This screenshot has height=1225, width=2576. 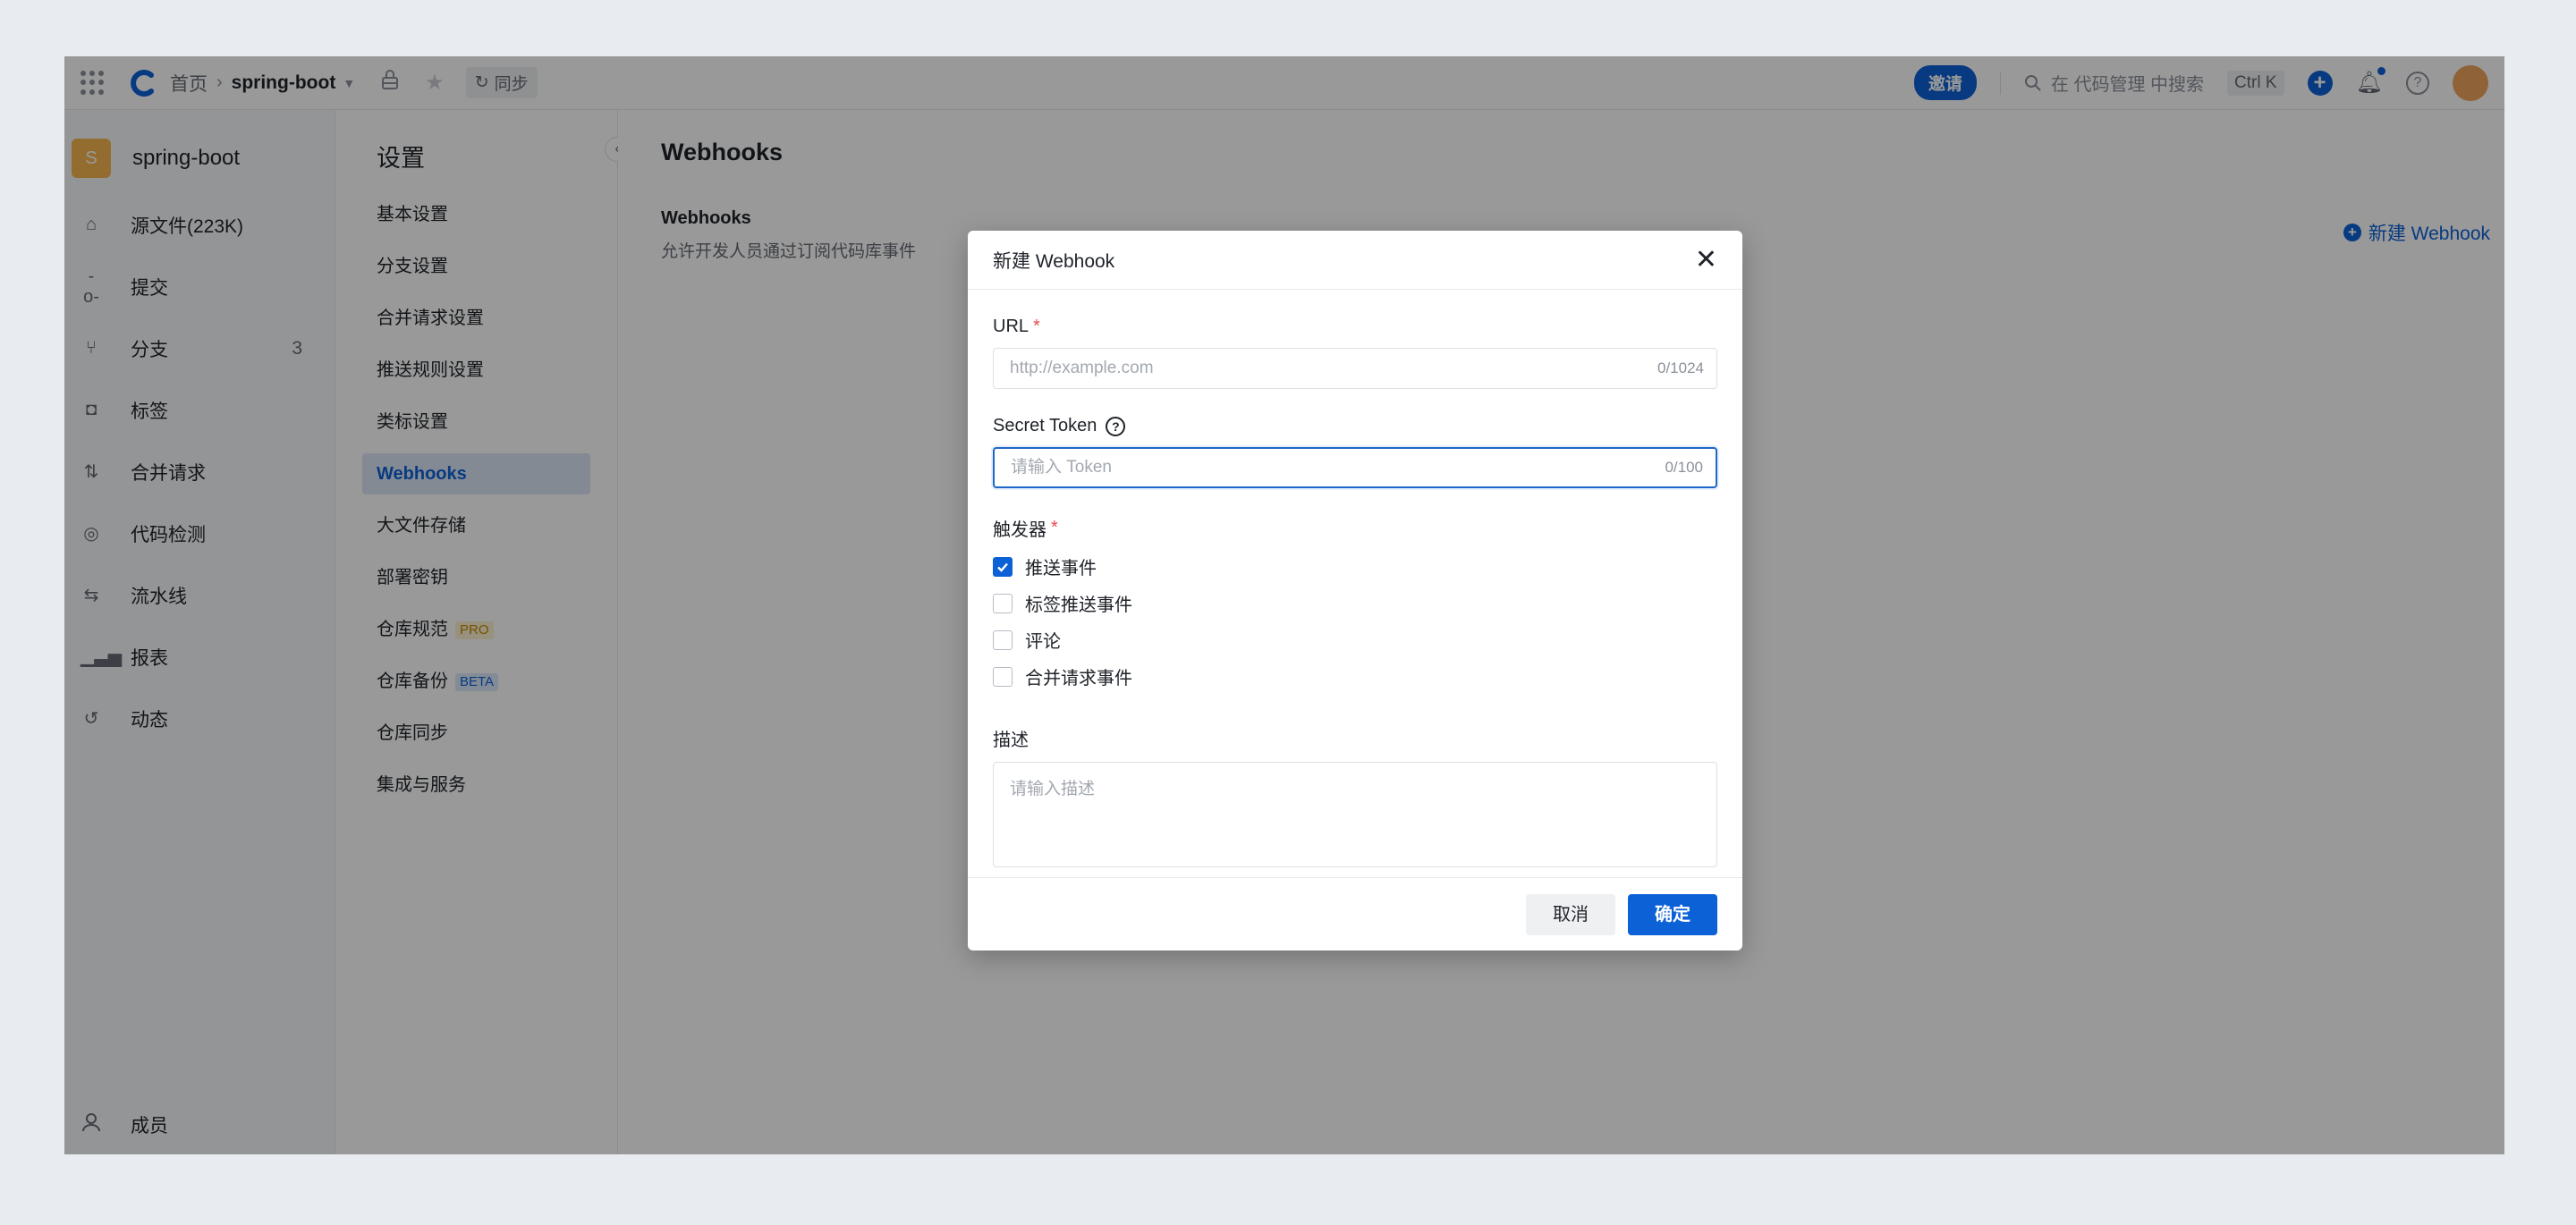 What do you see at coordinates (1355, 639) in the screenshot?
I see `trigger-comment: 评论` at bounding box center [1355, 639].